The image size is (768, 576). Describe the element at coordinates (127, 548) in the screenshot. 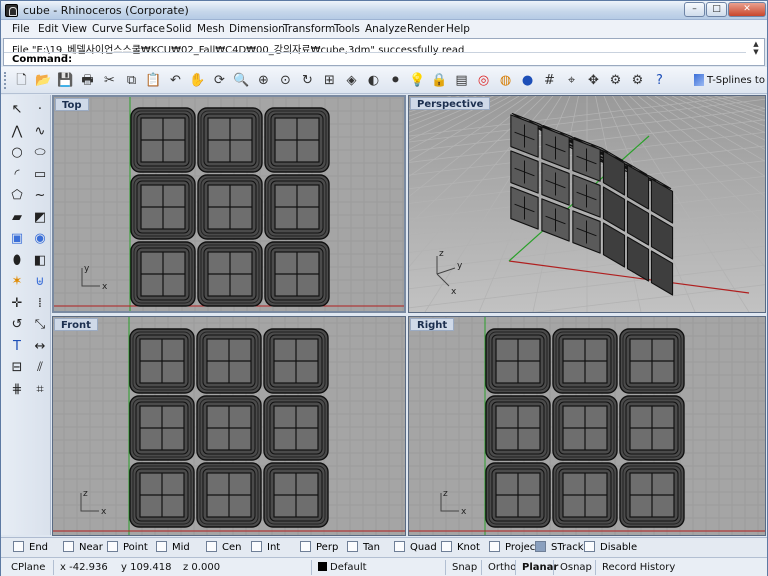

I see `osnap-point: Point` at that location.